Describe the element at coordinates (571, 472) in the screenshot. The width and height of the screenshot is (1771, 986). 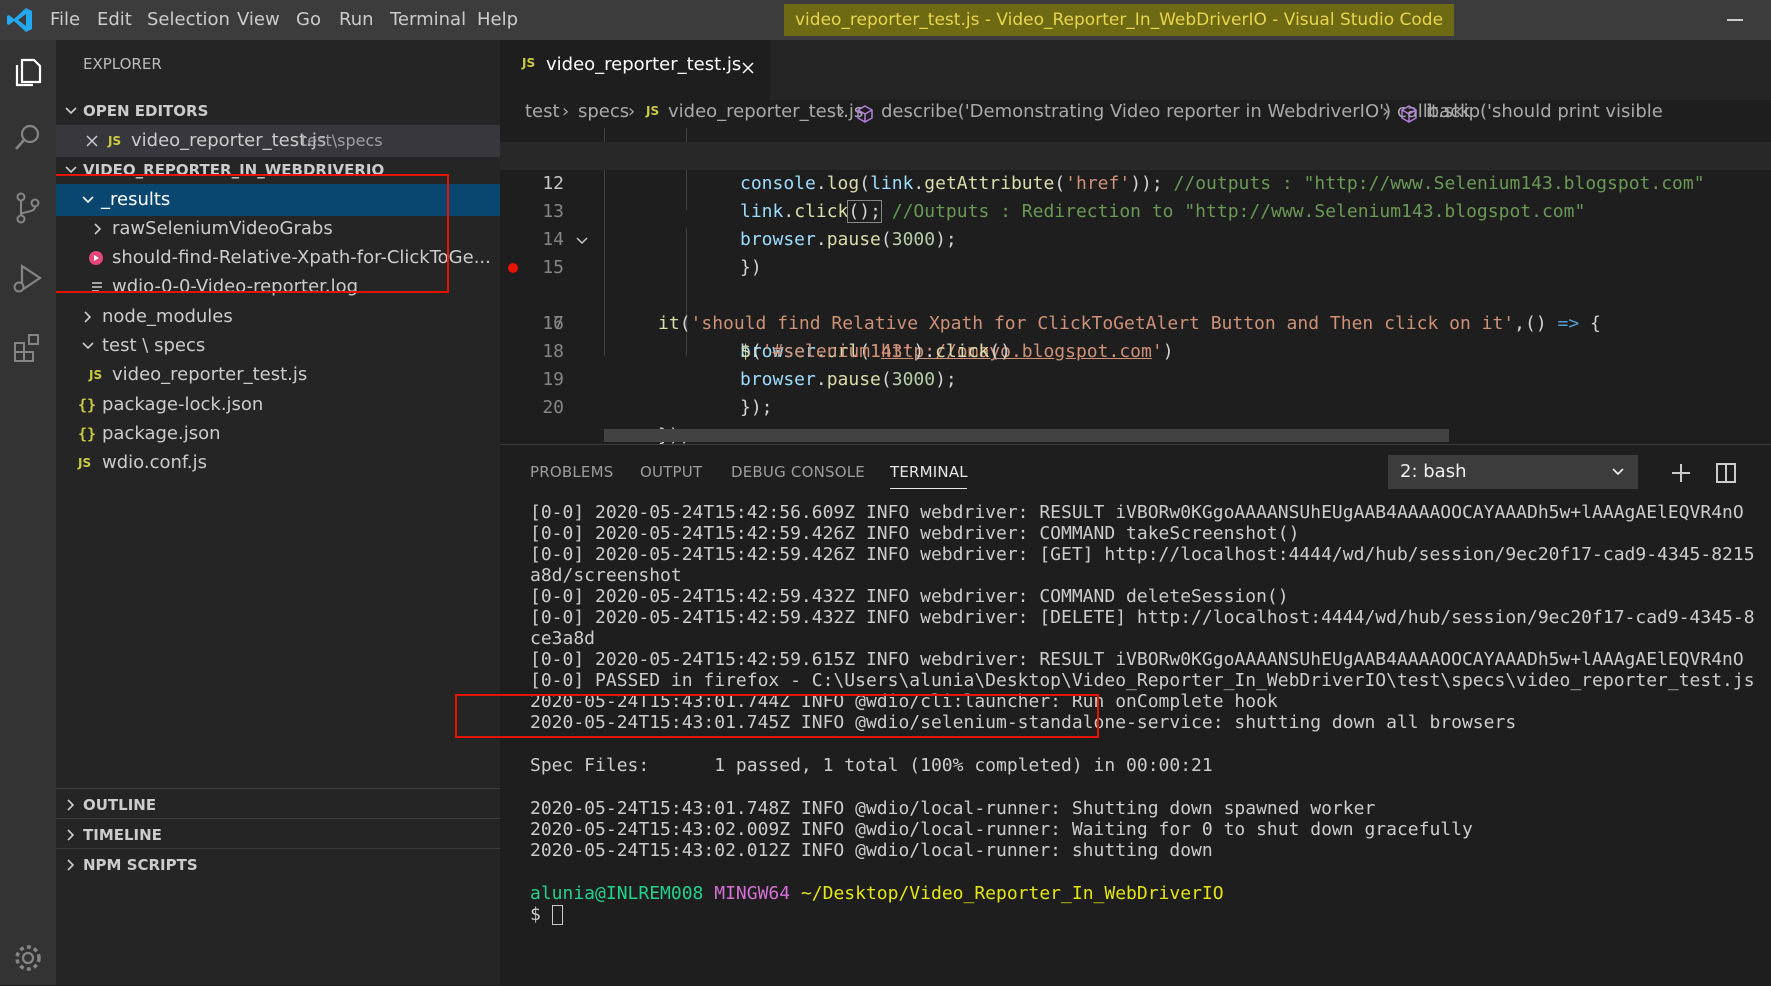
I see `tab-problems: PROBLEMS` at that location.